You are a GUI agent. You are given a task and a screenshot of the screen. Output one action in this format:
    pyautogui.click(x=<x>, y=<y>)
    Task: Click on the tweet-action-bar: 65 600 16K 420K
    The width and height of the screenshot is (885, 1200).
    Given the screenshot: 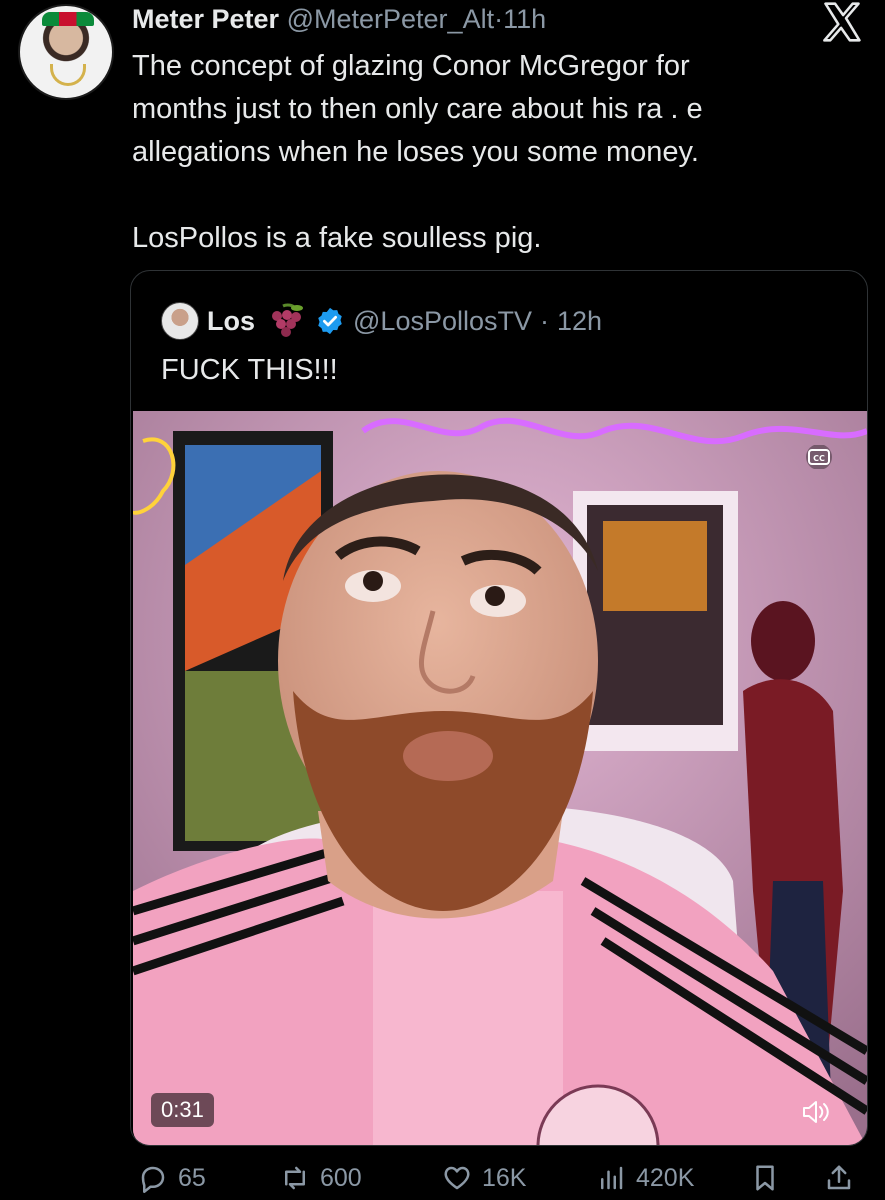 What is the action you would take?
    pyautogui.click(x=500, y=1178)
    